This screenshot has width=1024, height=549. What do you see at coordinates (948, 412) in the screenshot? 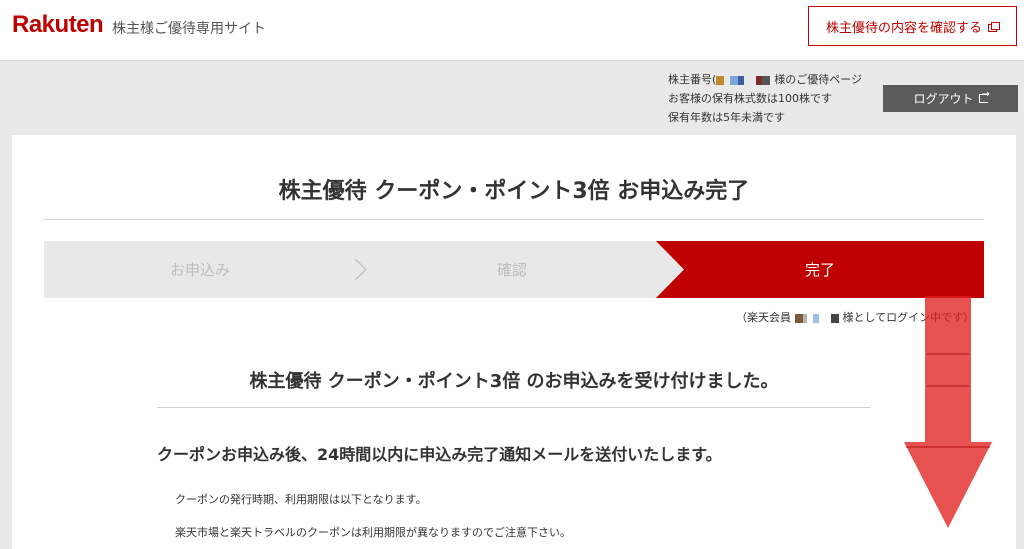
I see `down-arrow-annotation-icon` at bounding box center [948, 412].